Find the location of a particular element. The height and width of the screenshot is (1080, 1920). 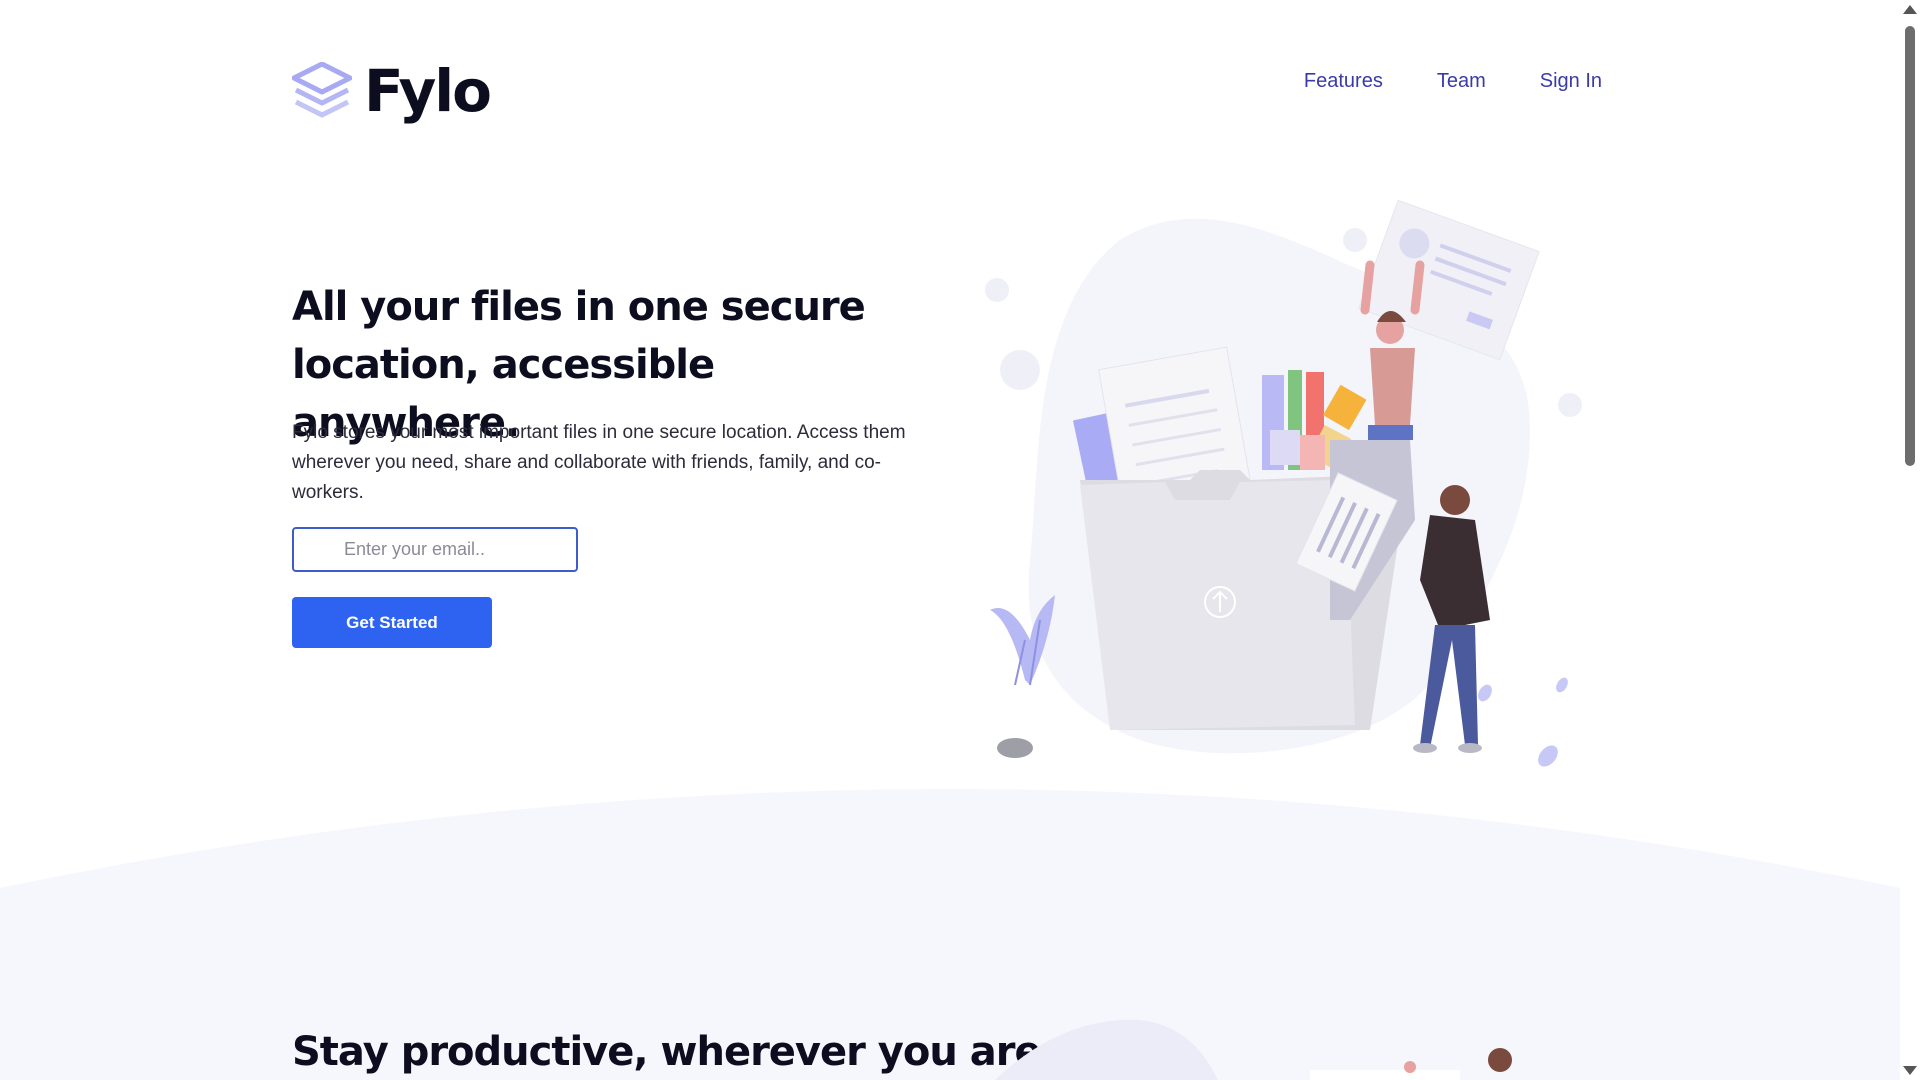

nav-link-features: Features is located at coordinates (1343, 81).